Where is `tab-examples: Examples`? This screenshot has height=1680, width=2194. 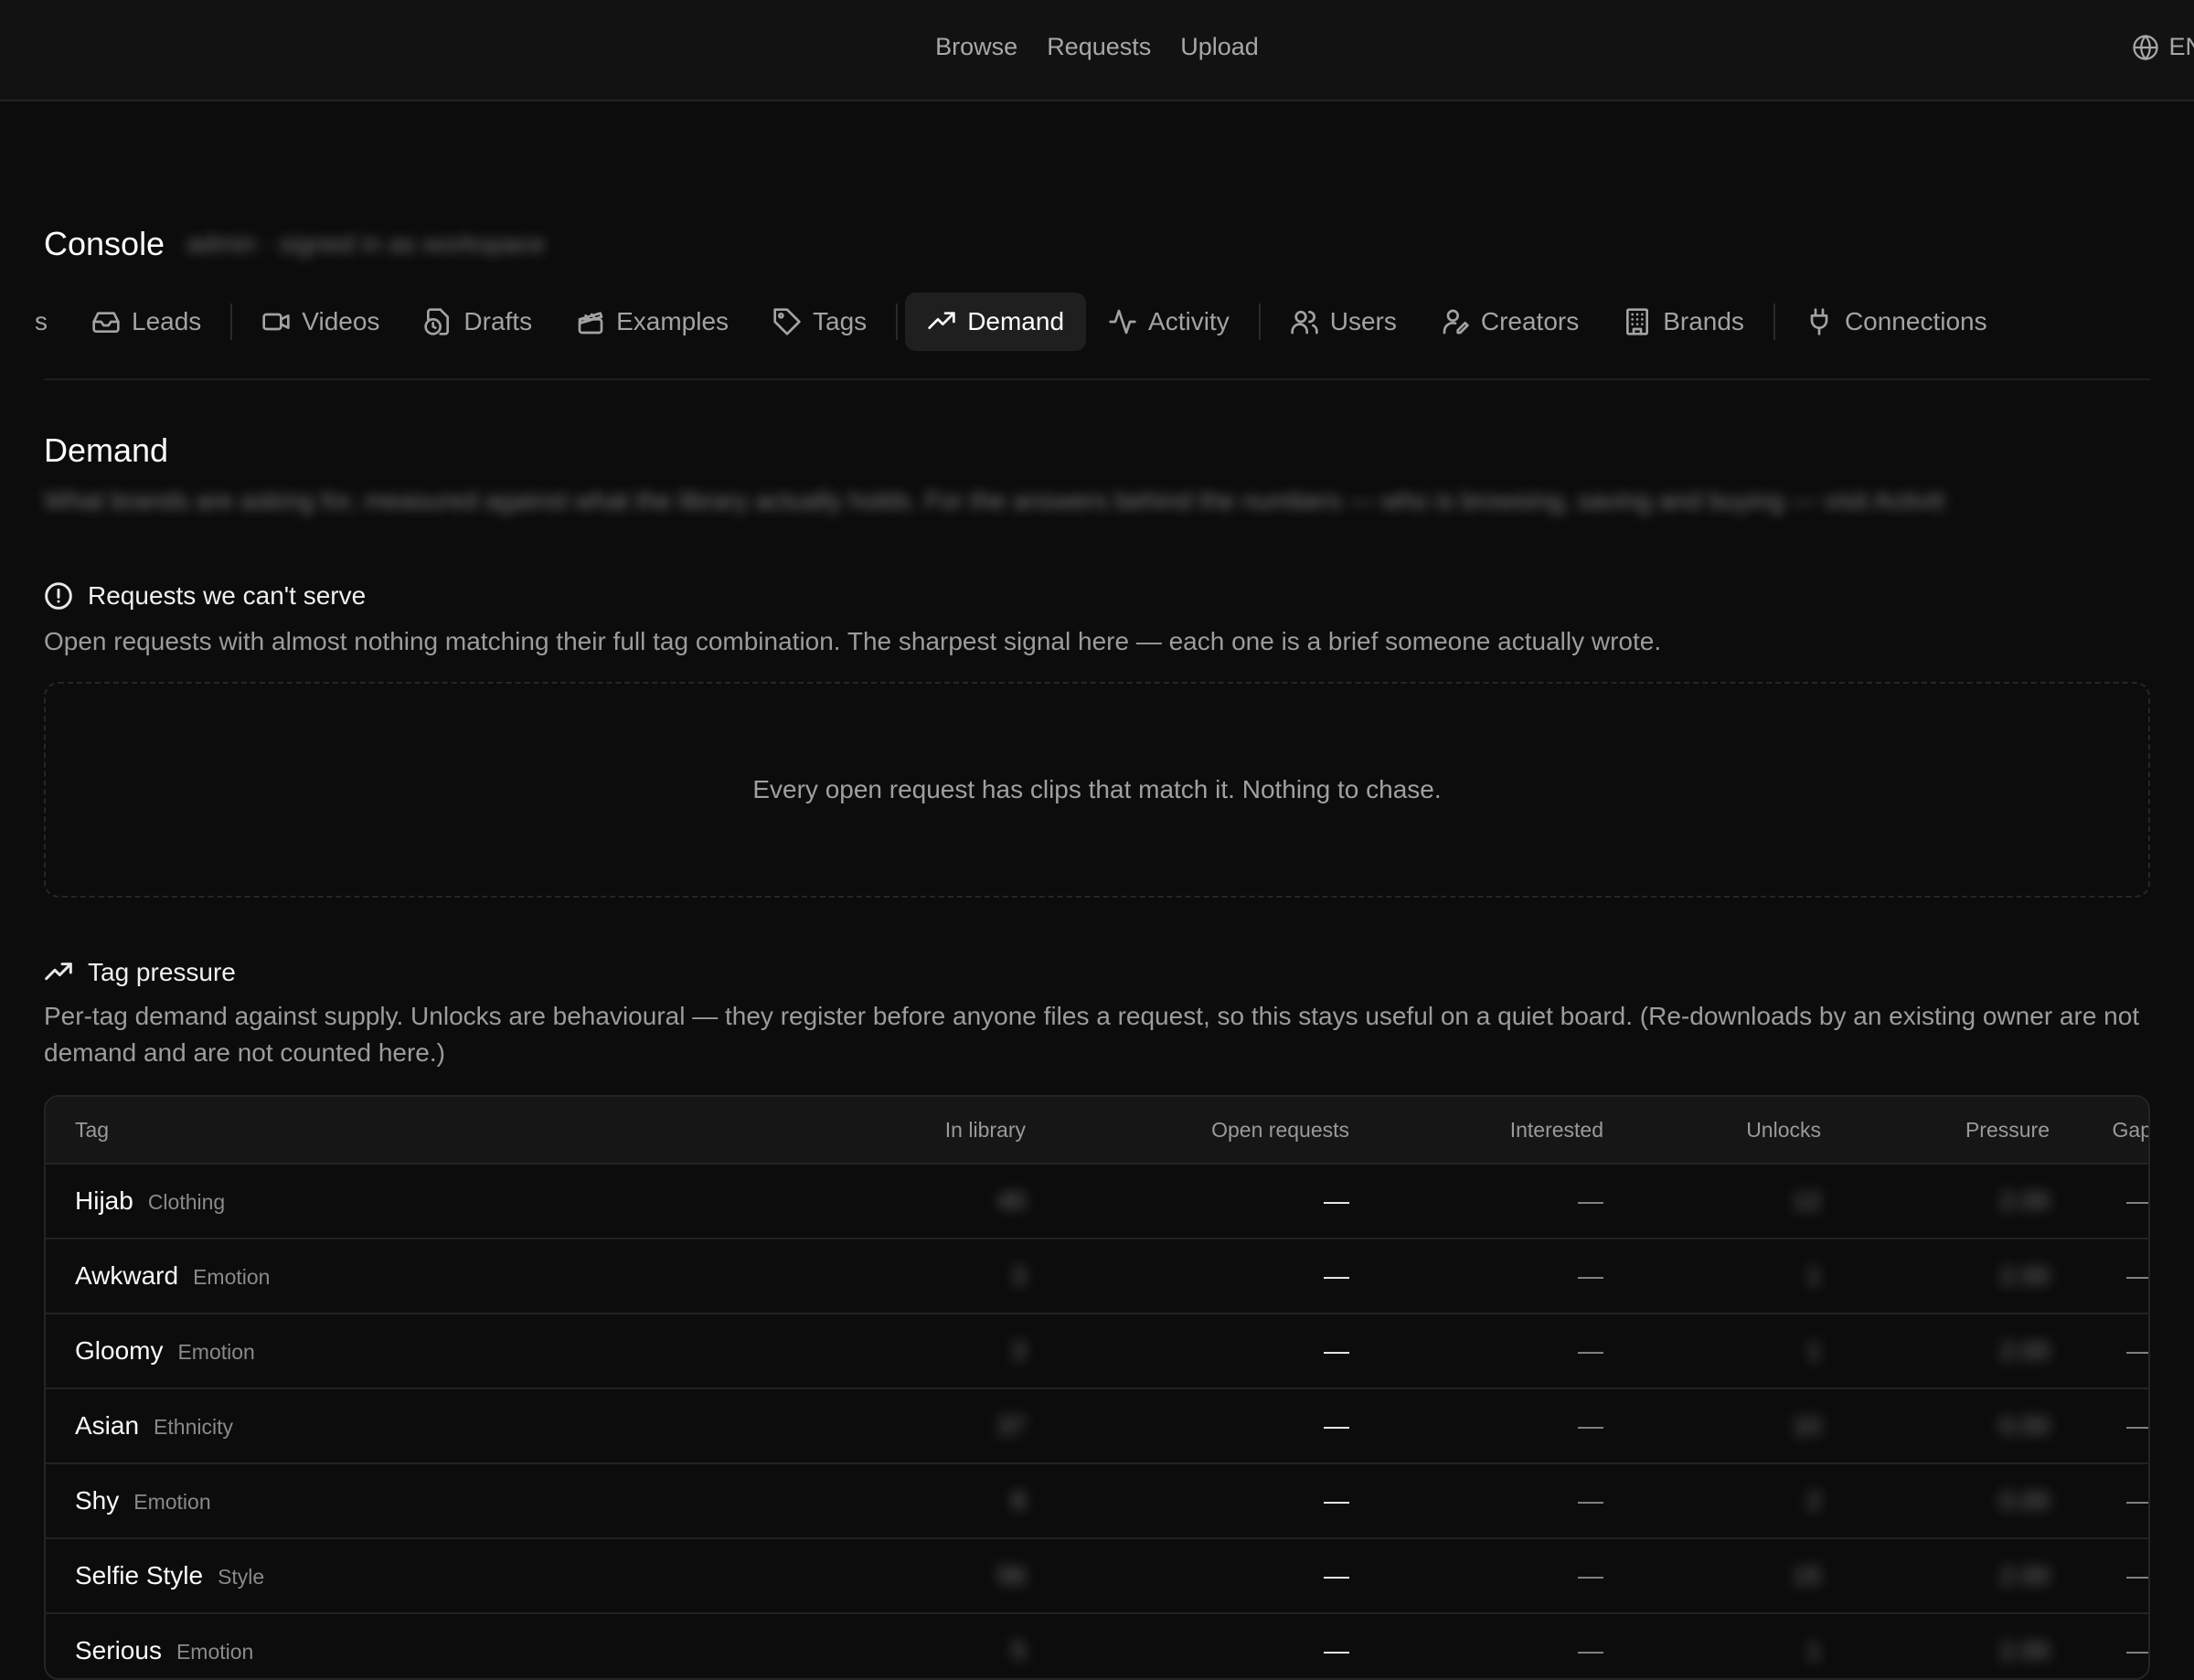
tab-examples: Examples is located at coordinates (652, 321).